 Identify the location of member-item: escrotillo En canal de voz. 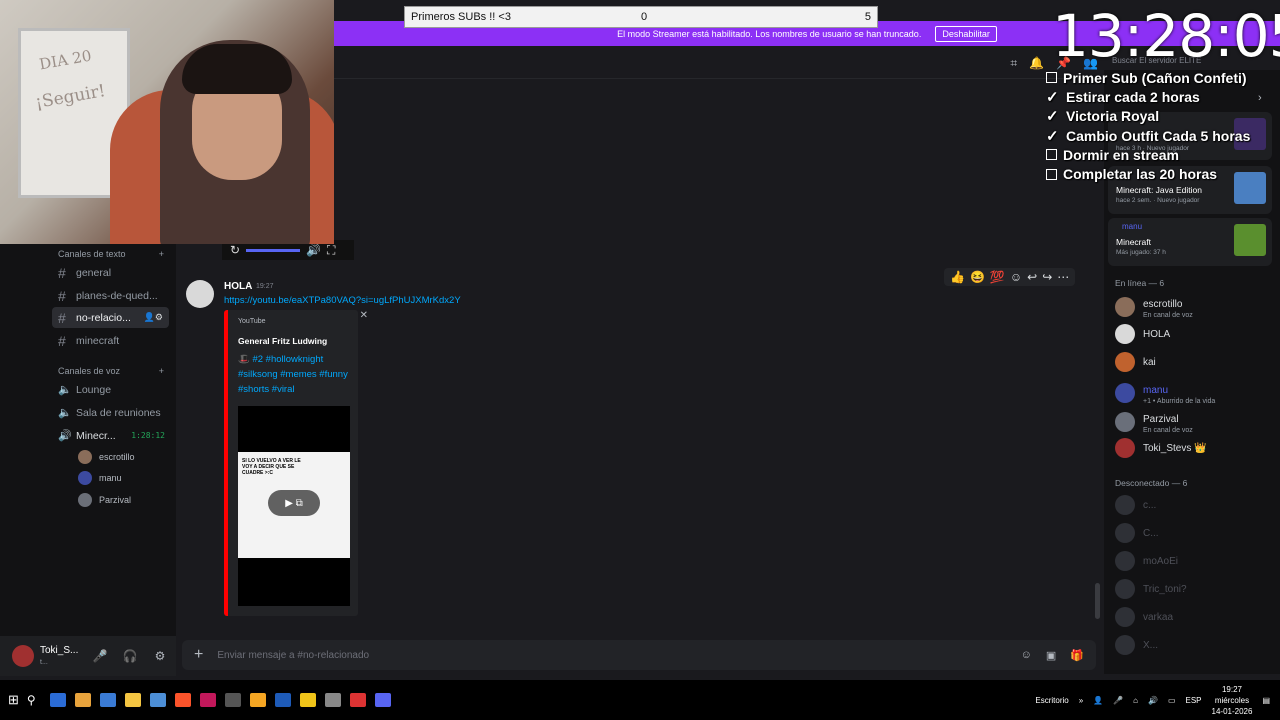
(1154, 306).